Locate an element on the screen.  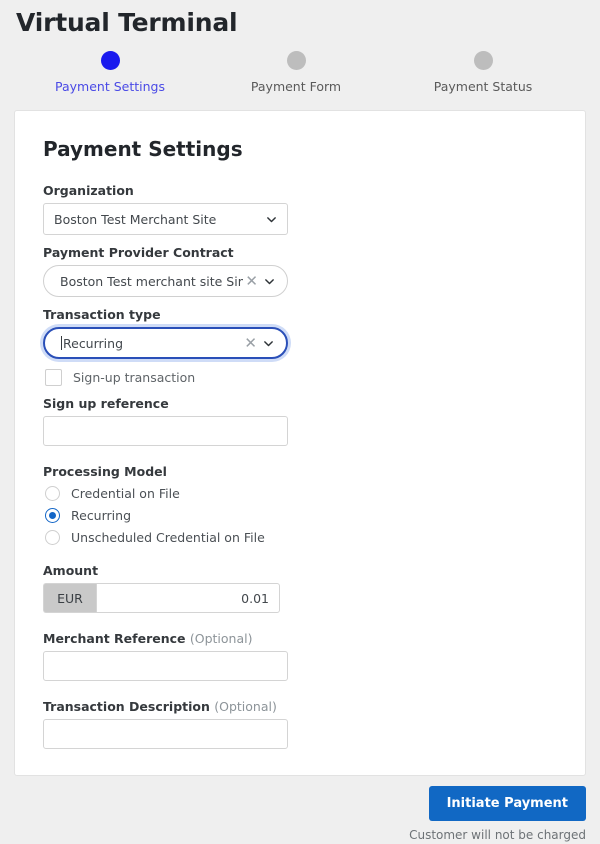
label-merchant-reference: Merchant Reference (Optional) is located at coordinates (300, 638).